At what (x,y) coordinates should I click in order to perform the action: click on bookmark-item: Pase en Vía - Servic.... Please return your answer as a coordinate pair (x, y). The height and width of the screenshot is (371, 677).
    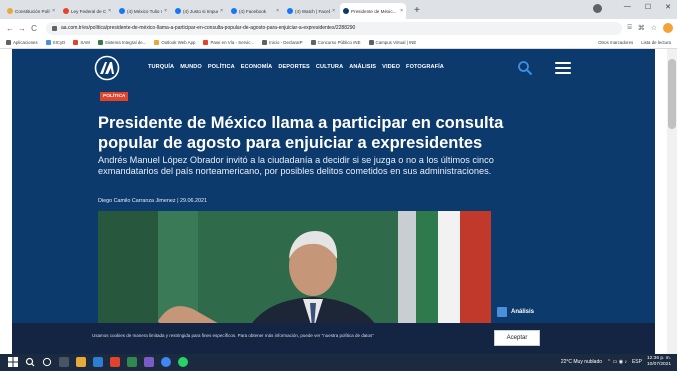
    Looking at the image, I should click on (228, 42).